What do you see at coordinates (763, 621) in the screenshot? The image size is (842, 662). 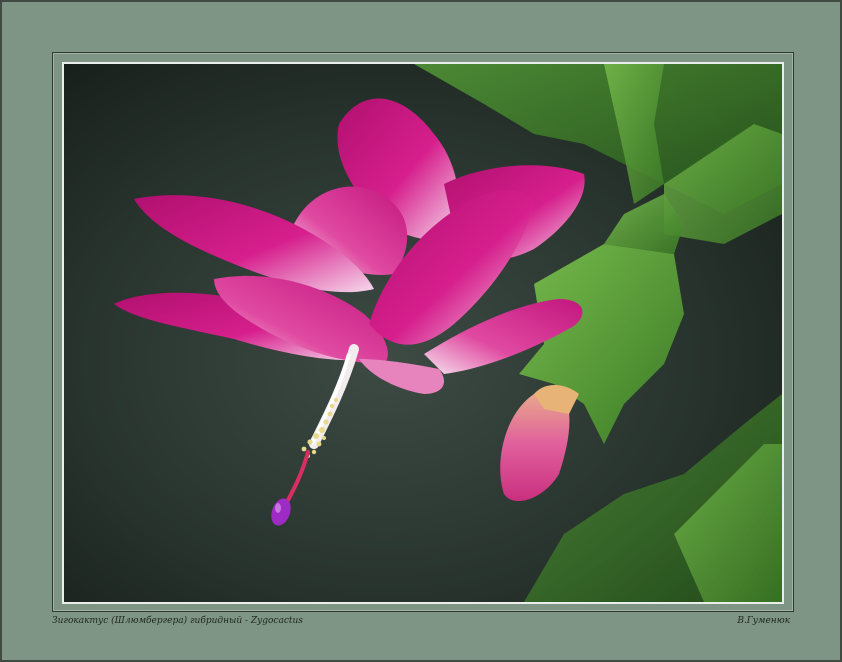 I see `photo-caption-author: В.Гуменюк` at bounding box center [763, 621].